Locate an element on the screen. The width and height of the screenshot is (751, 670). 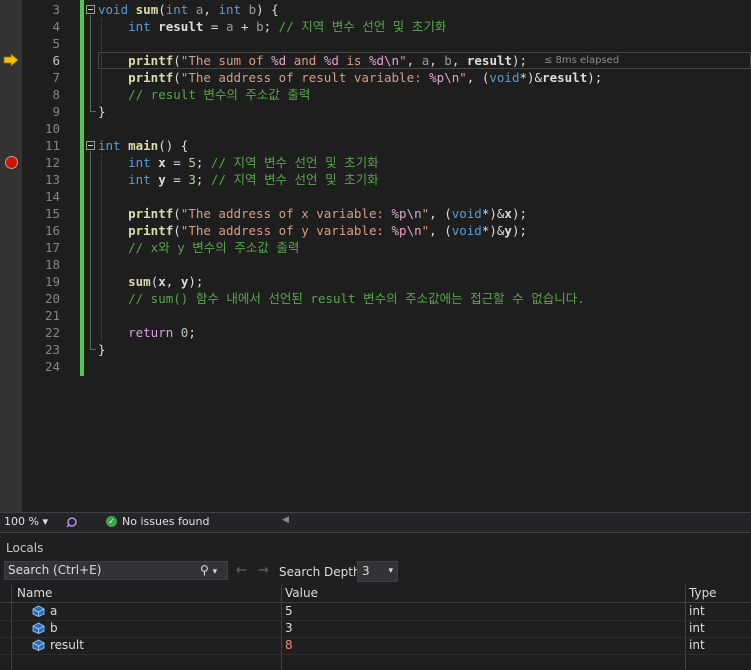
code-line: 14 is located at coordinates (375, 196).